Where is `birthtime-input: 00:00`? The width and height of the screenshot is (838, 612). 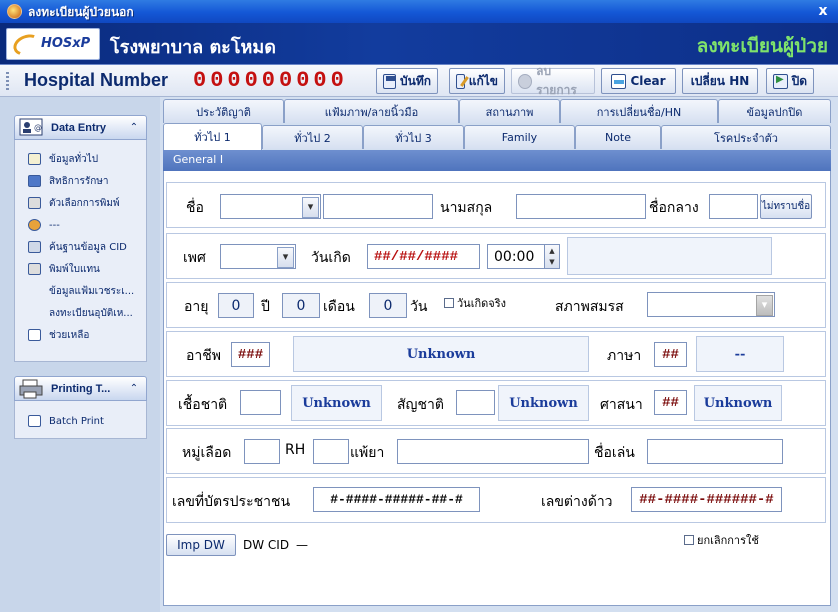
birthtime-input: 00:00 is located at coordinates (516, 256).